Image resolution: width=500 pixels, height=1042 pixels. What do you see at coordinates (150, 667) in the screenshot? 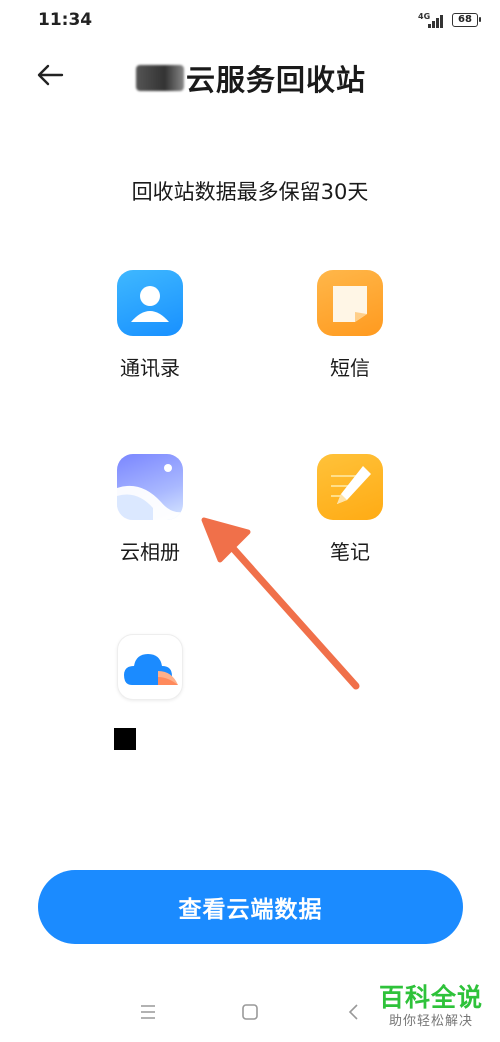
I see `cloud-drive-icon` at bounding box center [150, 667].